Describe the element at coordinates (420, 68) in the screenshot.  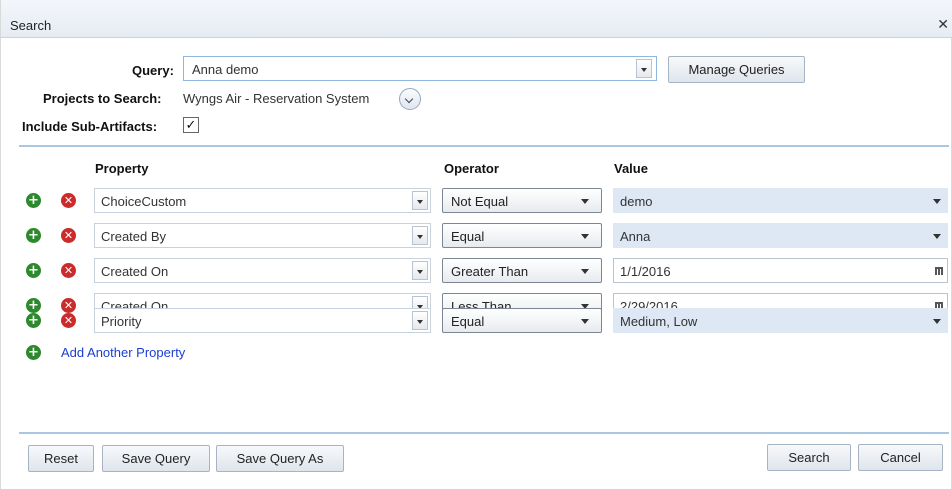
I see `query-select: Anna demo` at that location.